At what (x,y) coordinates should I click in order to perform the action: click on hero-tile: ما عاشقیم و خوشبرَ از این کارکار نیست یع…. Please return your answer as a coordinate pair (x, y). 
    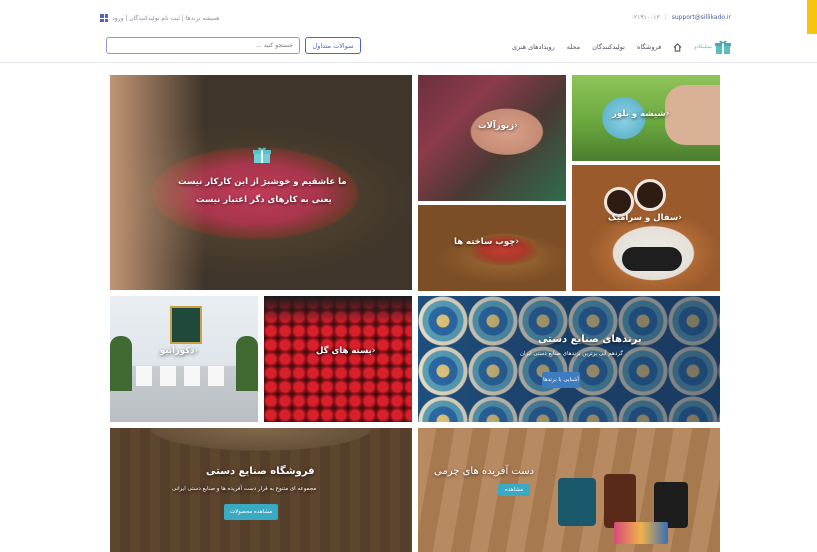
    Looking at the image, I should click on (261, 182).